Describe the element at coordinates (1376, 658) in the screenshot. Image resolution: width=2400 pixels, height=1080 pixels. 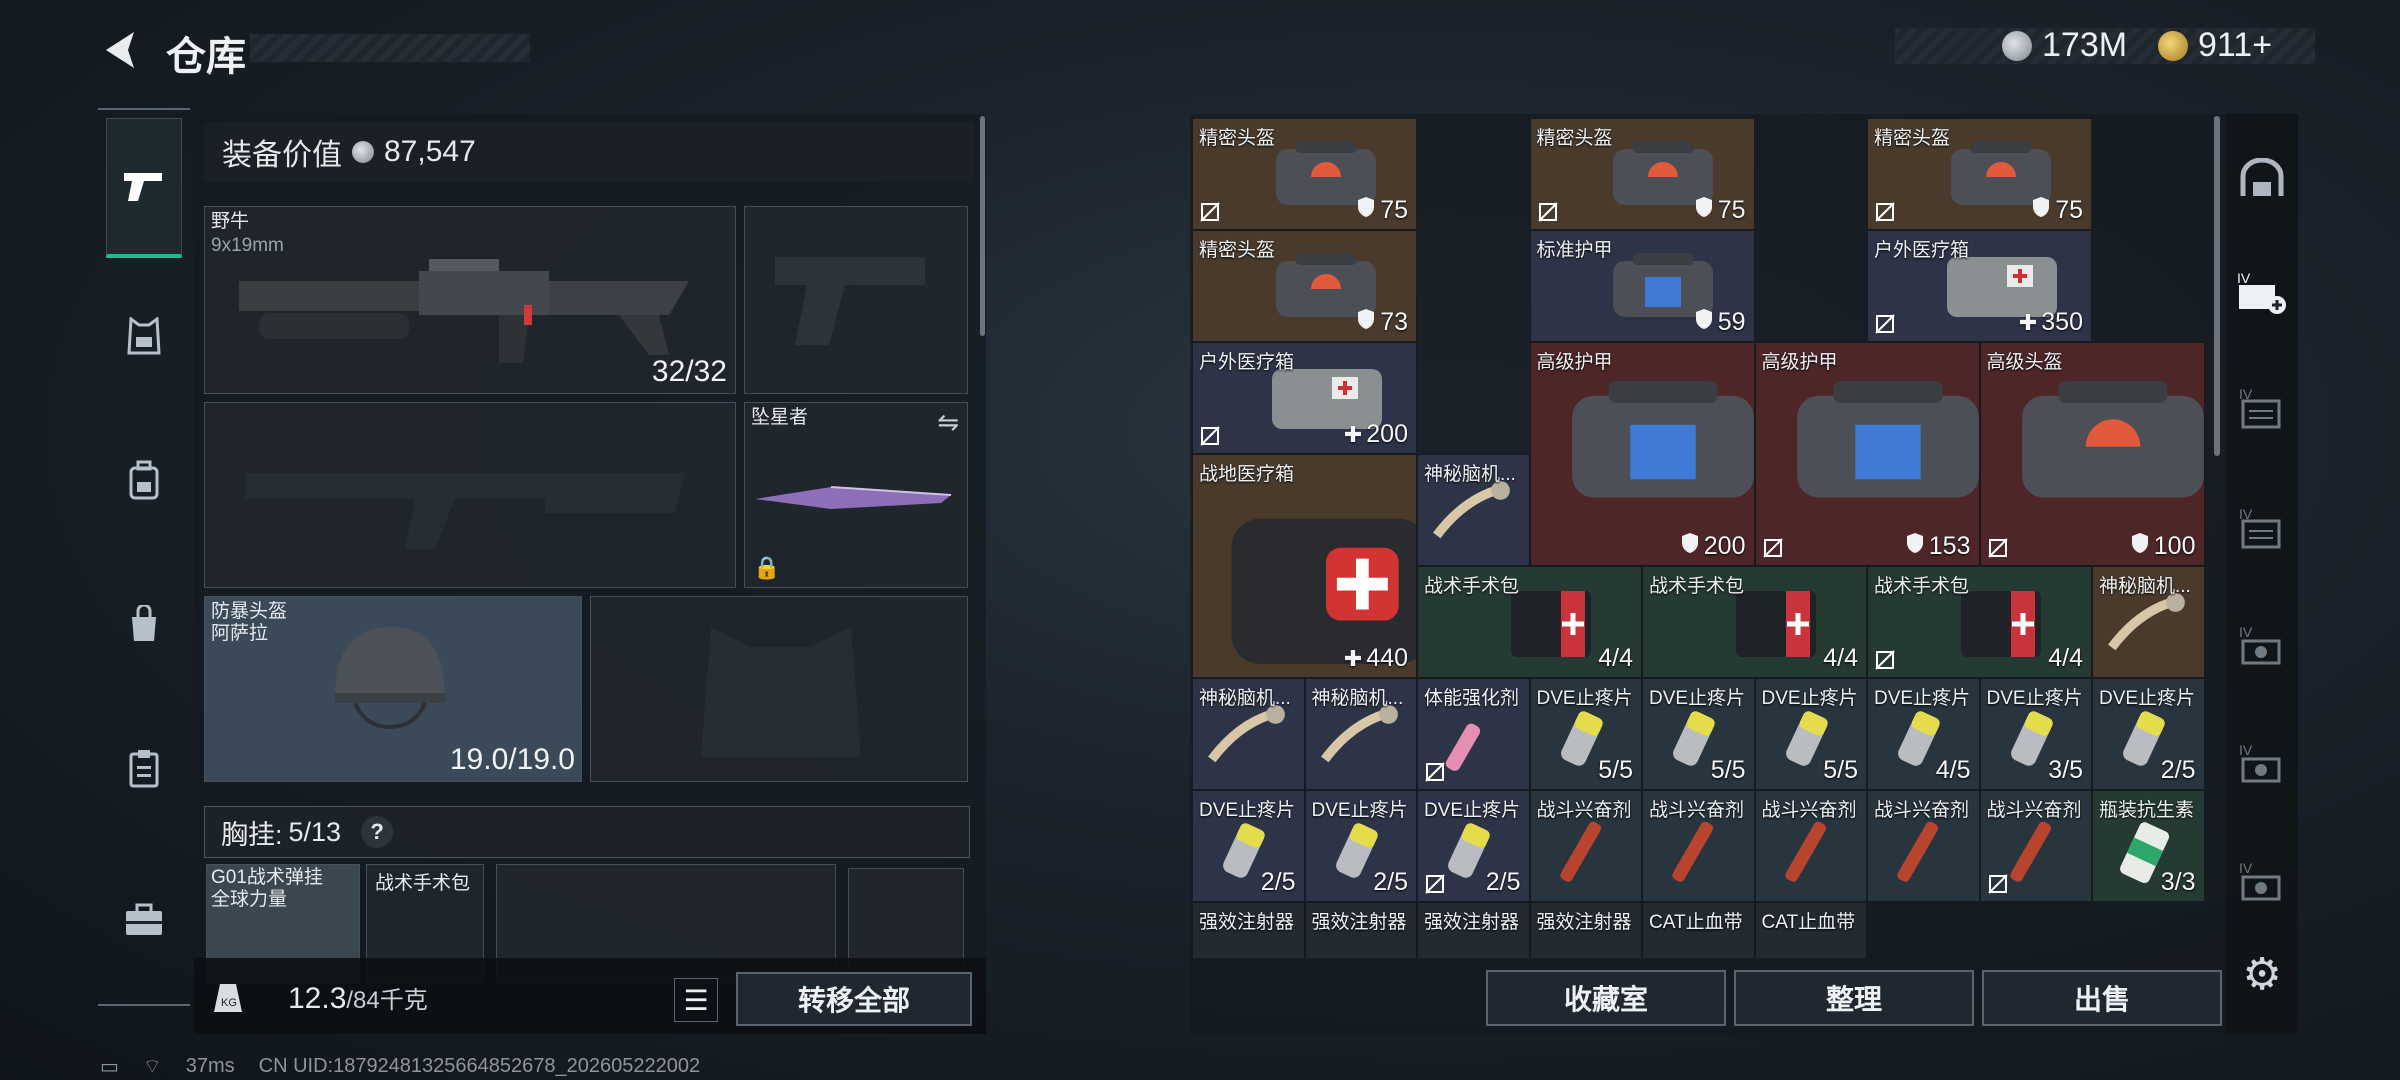
I see `item-count: ✚ 440` at that location.